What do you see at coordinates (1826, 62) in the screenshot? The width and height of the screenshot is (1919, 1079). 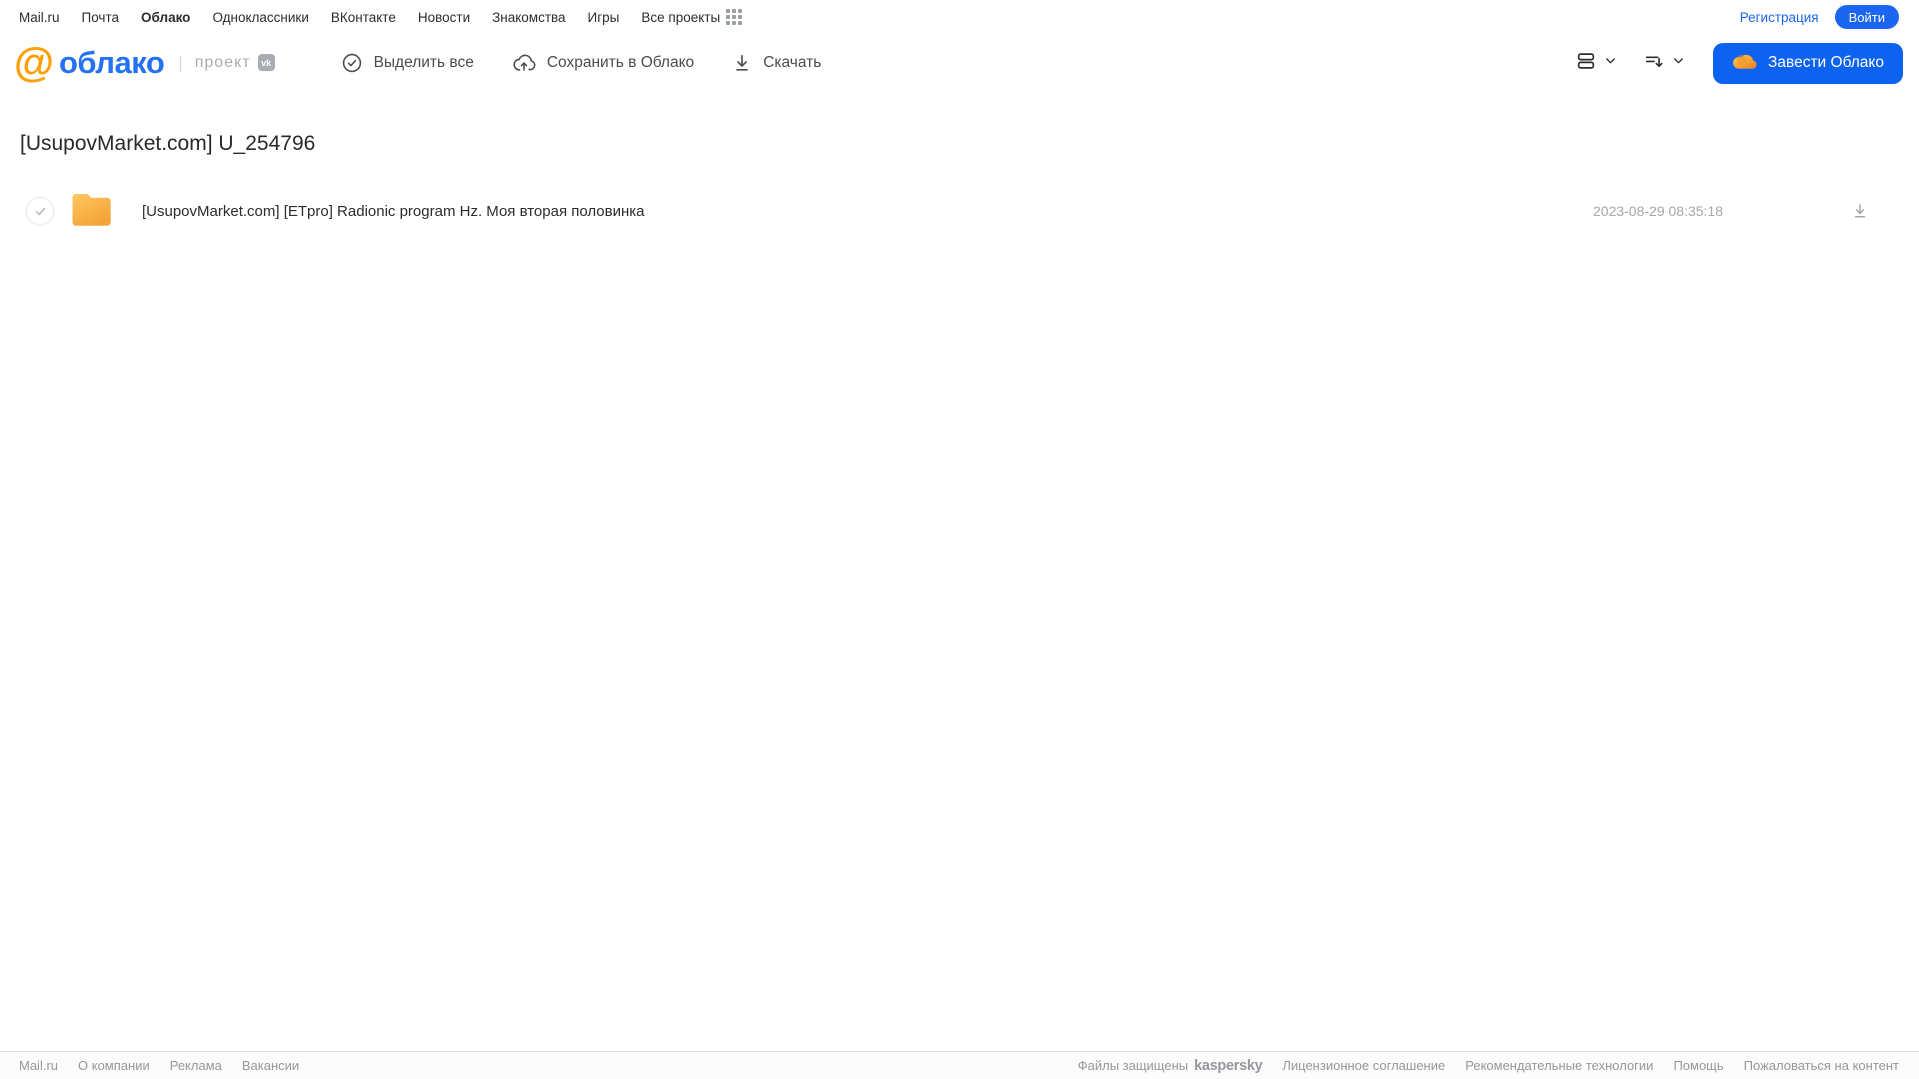 I see `get-cloud-label: Завести Облако` at bounding box center [1826, 62].